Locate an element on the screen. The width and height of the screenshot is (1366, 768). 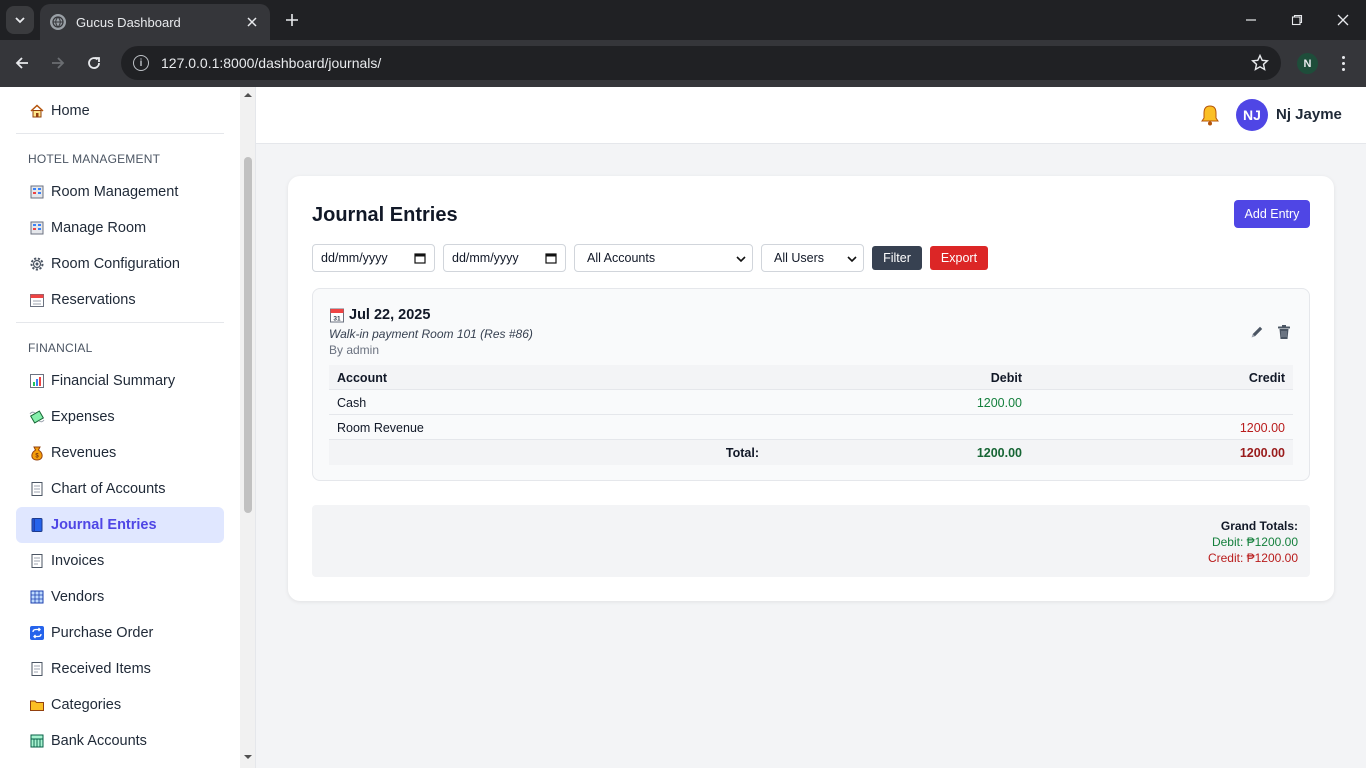
back-arrow-icon is located at coordinates (22, 63).